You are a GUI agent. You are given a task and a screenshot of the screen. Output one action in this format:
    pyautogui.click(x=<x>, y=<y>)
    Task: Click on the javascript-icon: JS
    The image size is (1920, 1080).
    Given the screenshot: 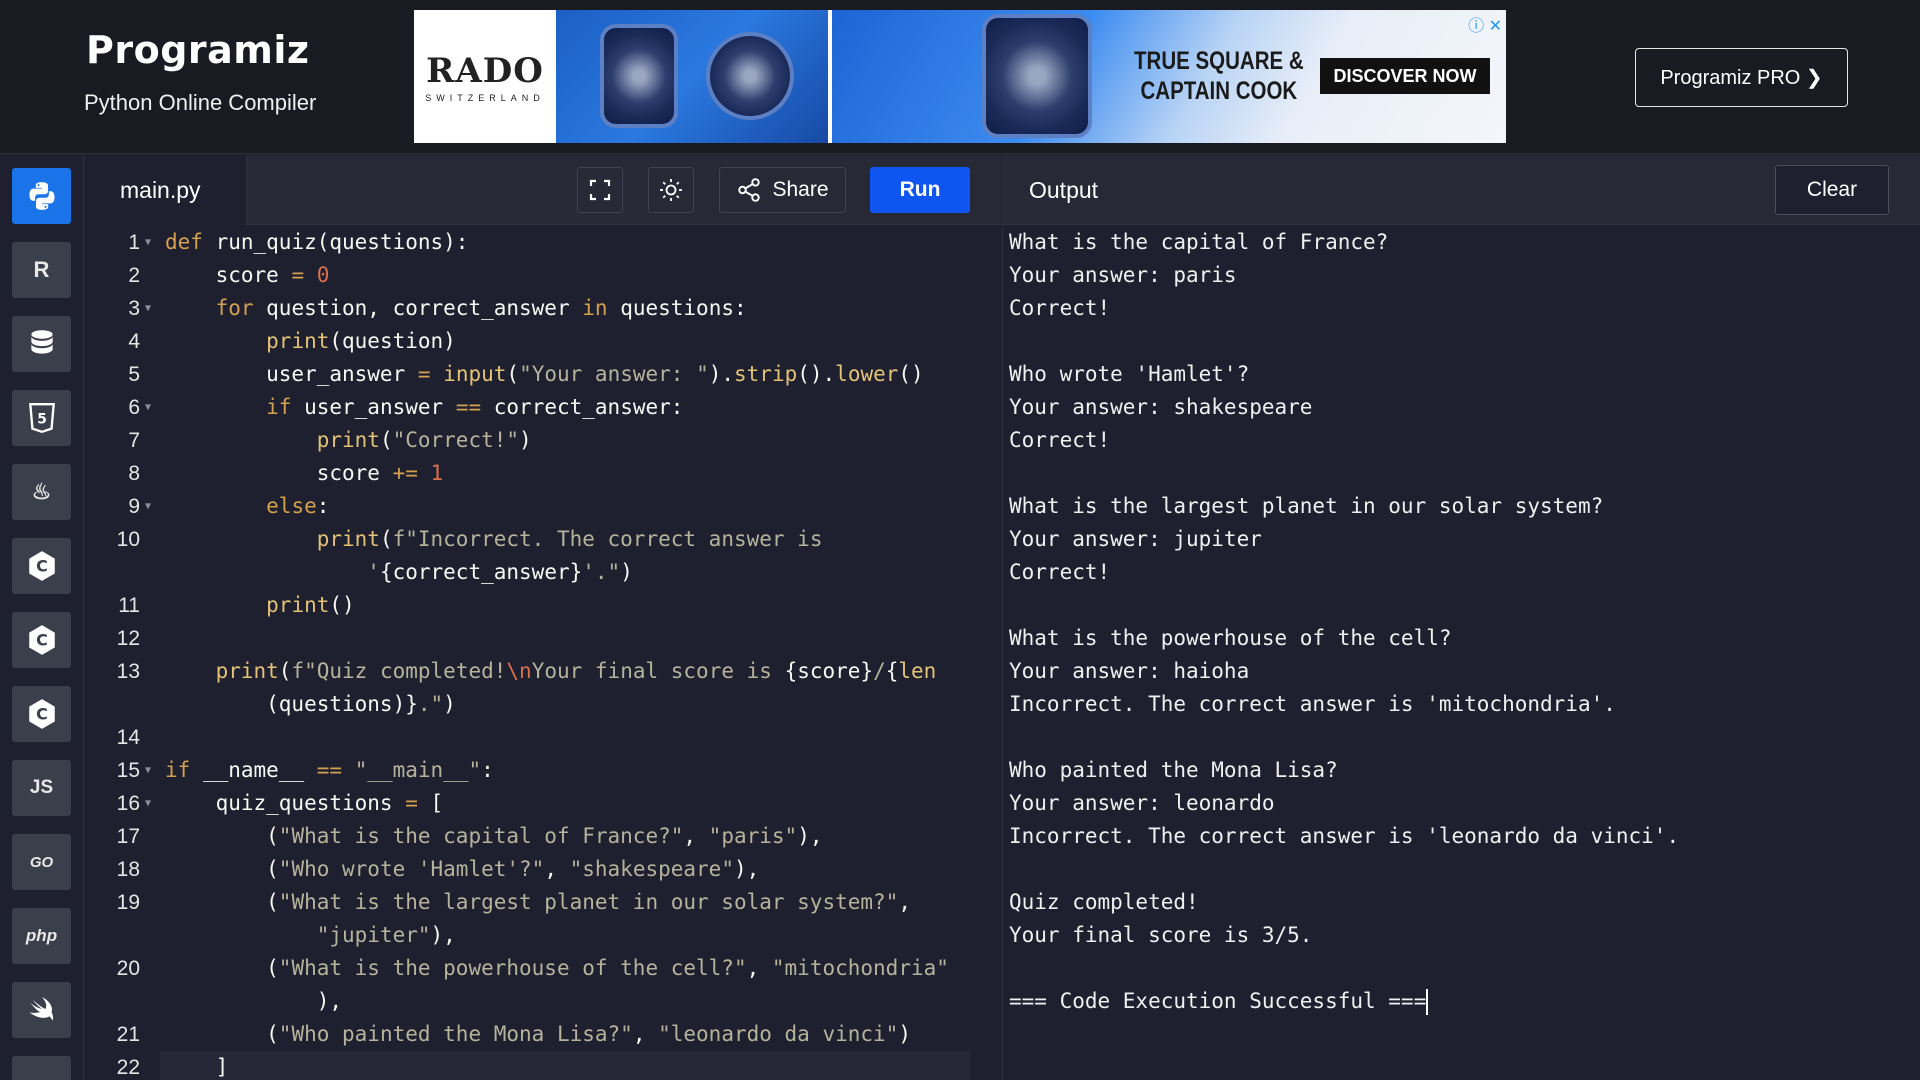 What is the action you would take?
    pyautogui.click(x=41, y=788)
    